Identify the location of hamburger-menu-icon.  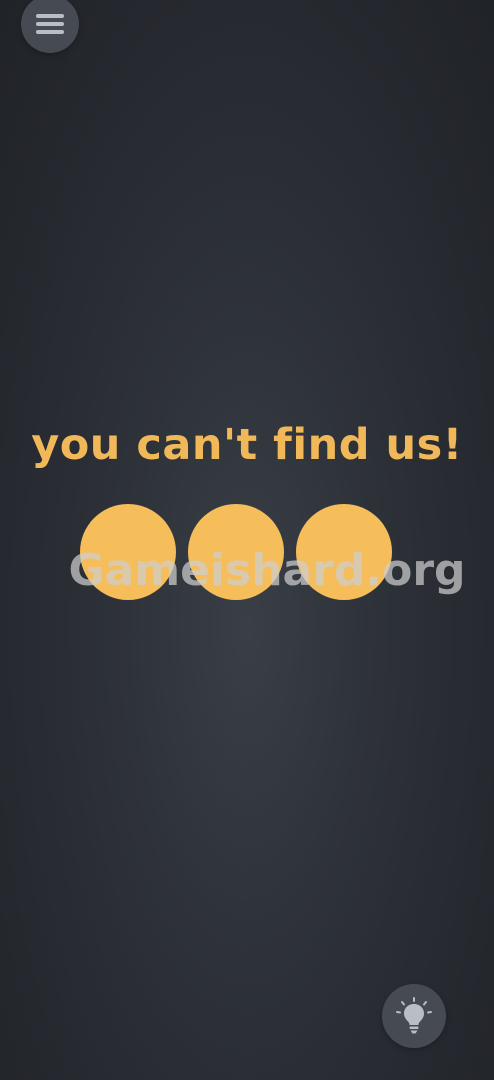
(50, 24).